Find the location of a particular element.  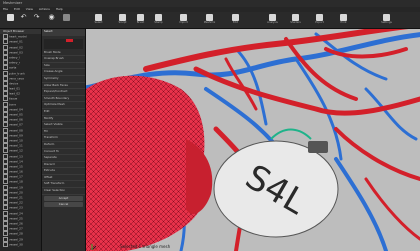

tool-brush: Brush is located at coordinates (140, 20).